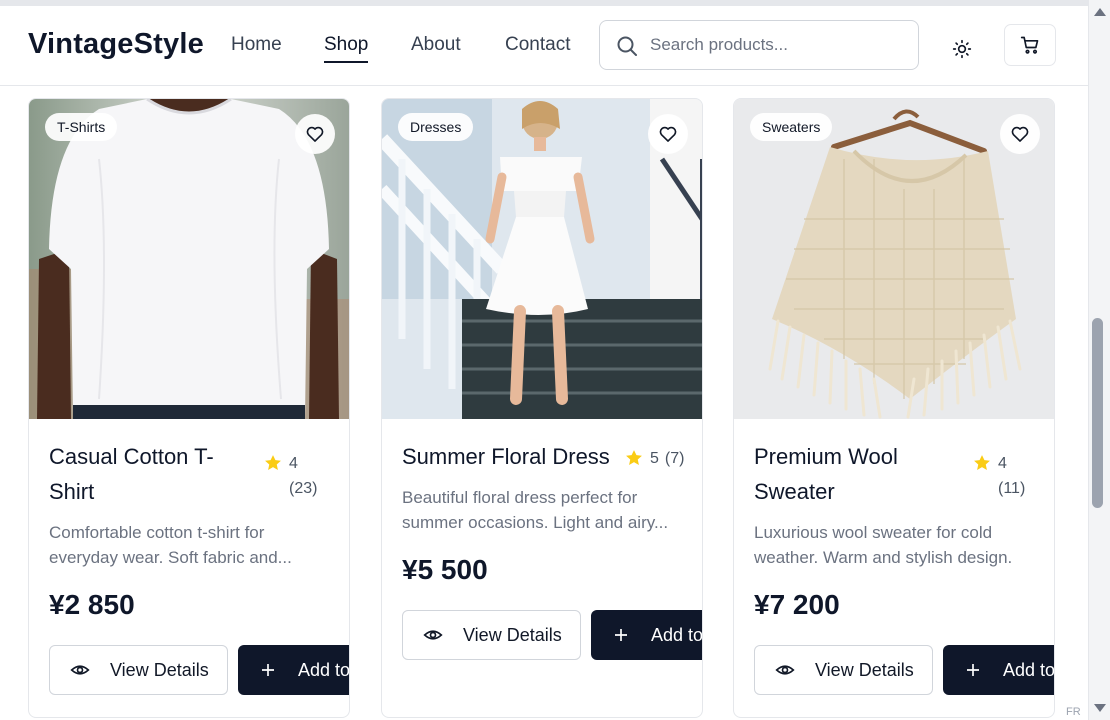 This screenshot has width=1110, height=720. Describe the element at coordinates (894, 259) in the screenshot. I see `product-image: Sweaters` at that location.